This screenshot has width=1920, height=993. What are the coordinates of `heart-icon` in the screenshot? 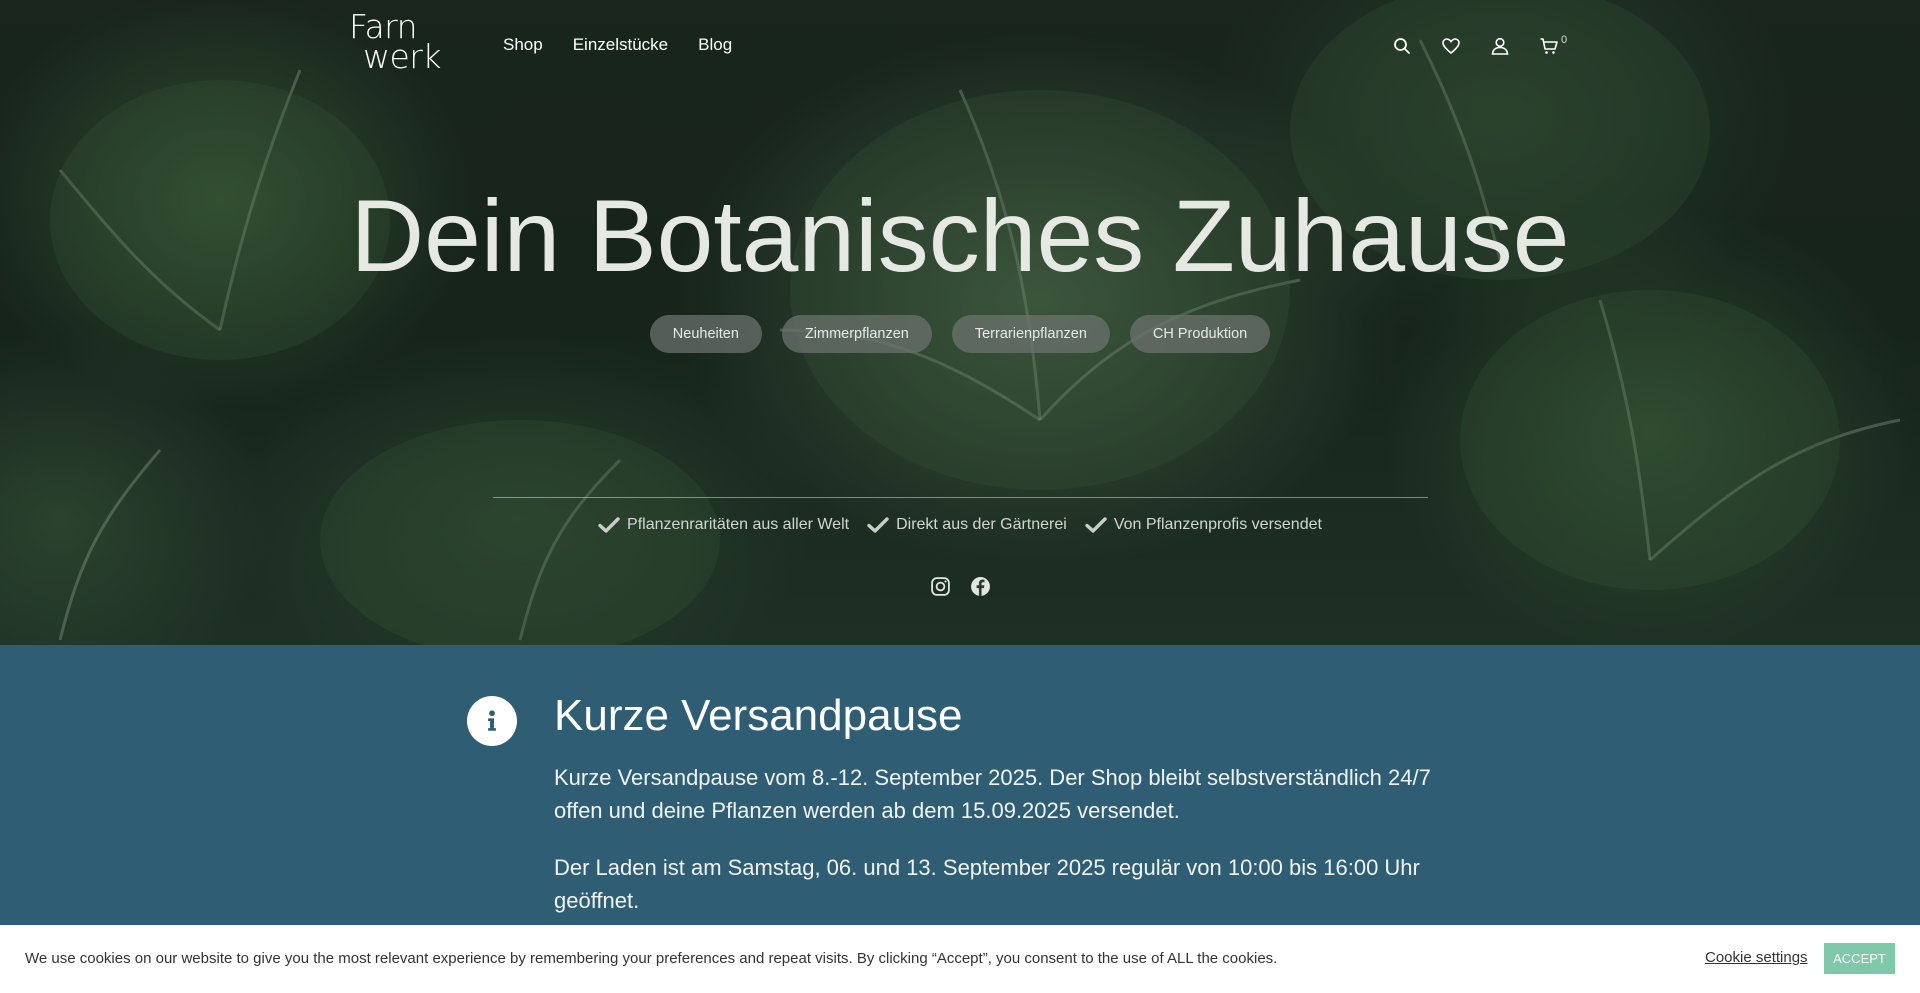 It's located at (1451, 46).